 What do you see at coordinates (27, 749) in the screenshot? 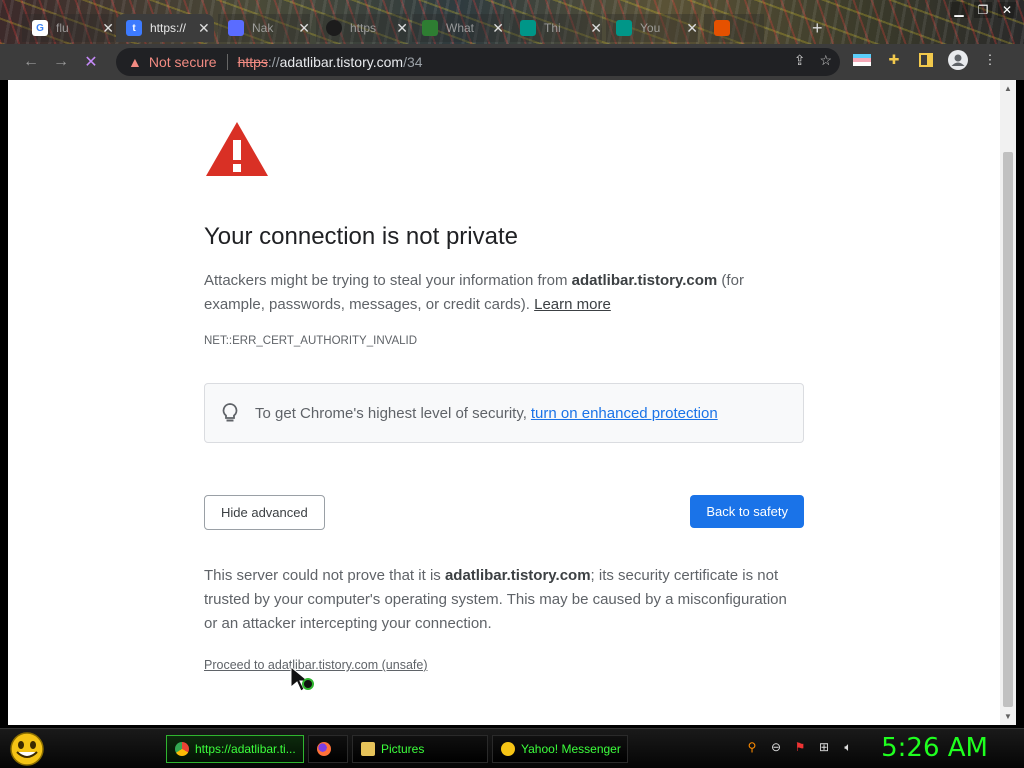
I see `start-button-smiley-icon` at bounding box center [27, 749].